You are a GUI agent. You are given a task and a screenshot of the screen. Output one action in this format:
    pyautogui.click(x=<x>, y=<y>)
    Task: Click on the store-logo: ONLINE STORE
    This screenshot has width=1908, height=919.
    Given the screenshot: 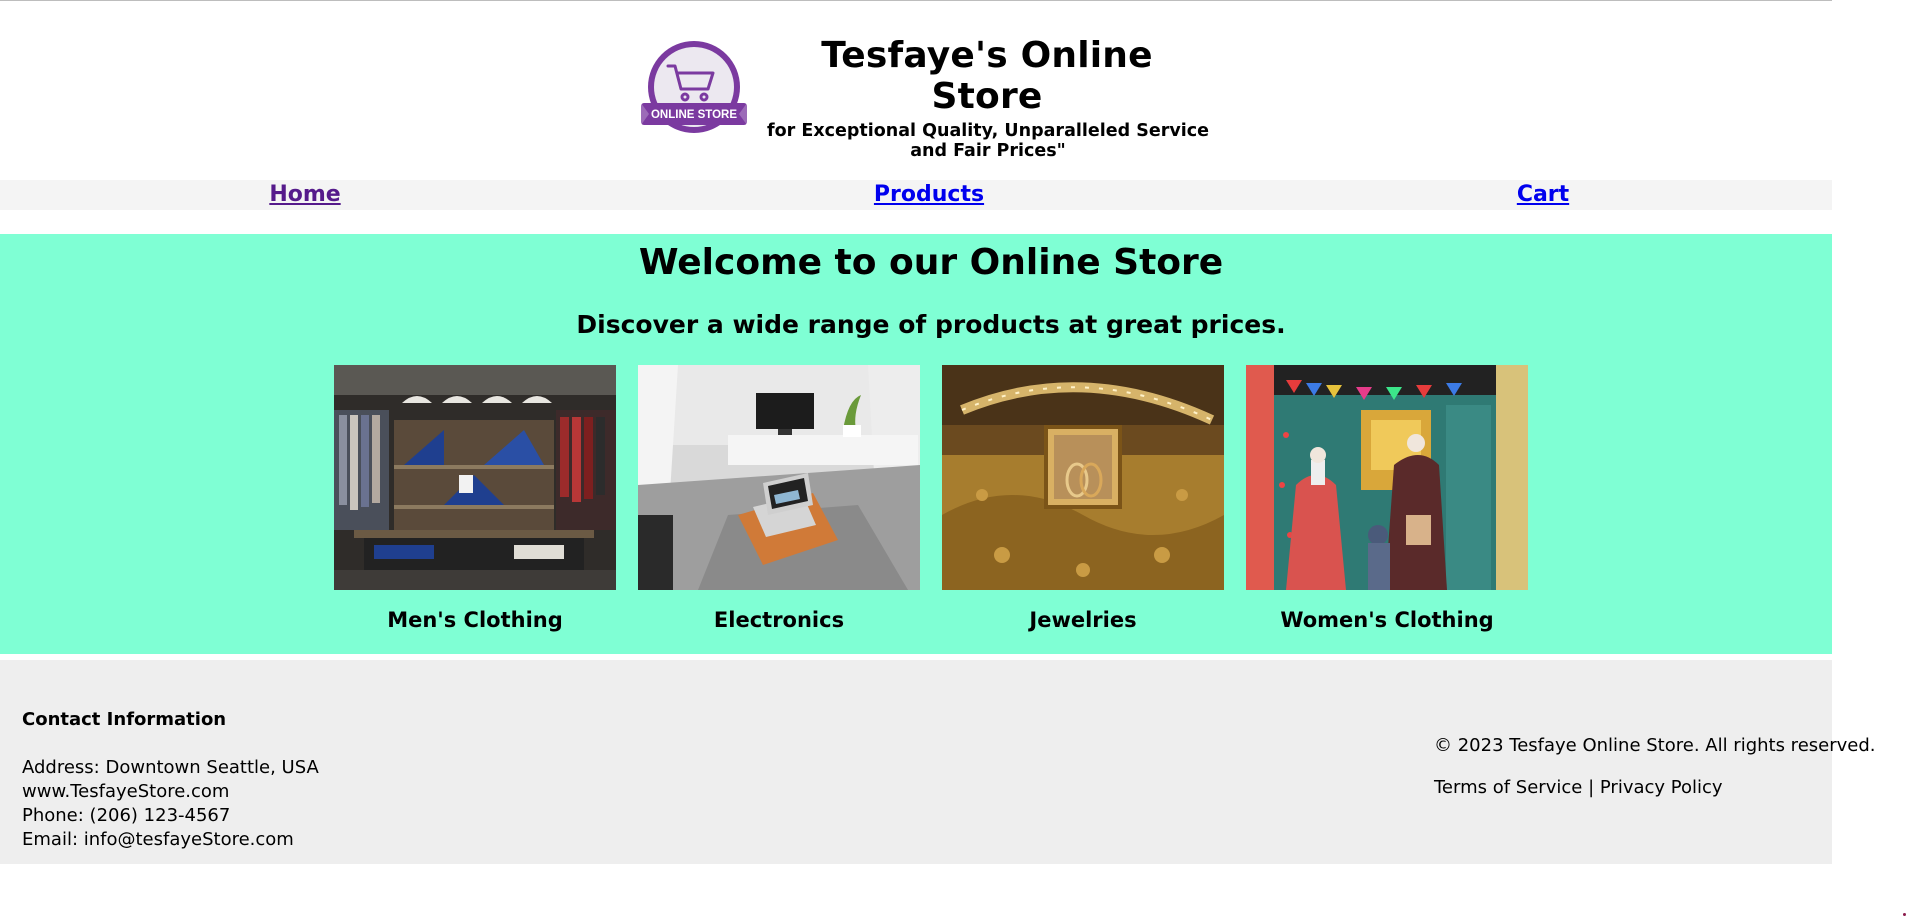 What is the action you would take?
    pyautogui.click(x=694, y=89)
    